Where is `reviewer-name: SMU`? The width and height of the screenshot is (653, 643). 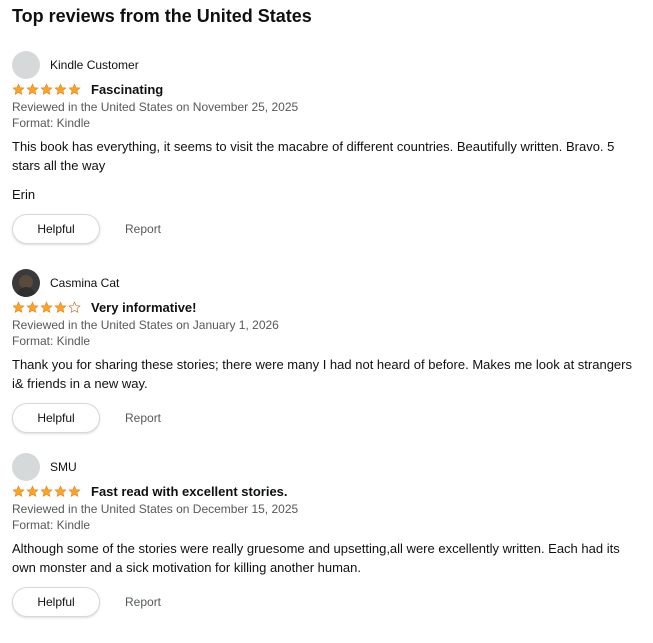 reviewer-name: SMU is located at coordinates (63, 467).